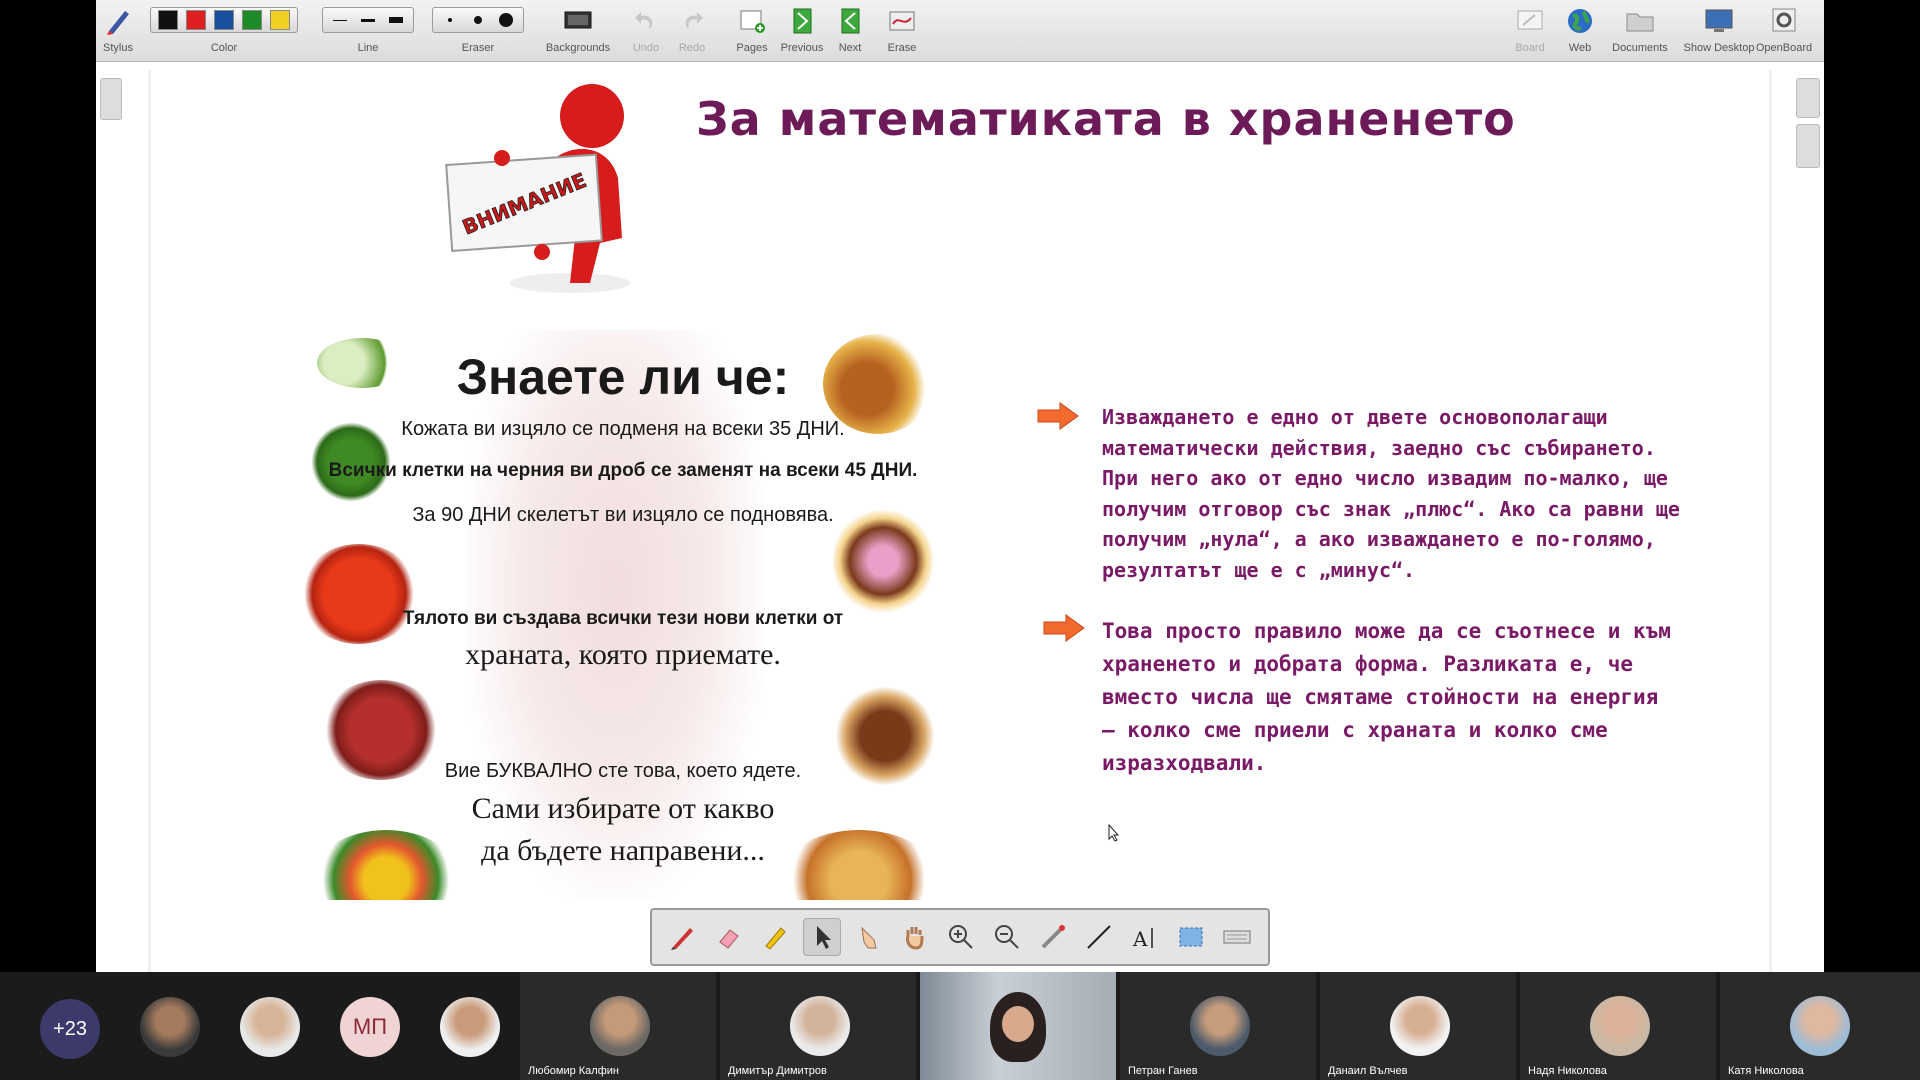 This screenshot has width=1920, height=1080. I want to click on board-button: Board, so click(1530, 30).